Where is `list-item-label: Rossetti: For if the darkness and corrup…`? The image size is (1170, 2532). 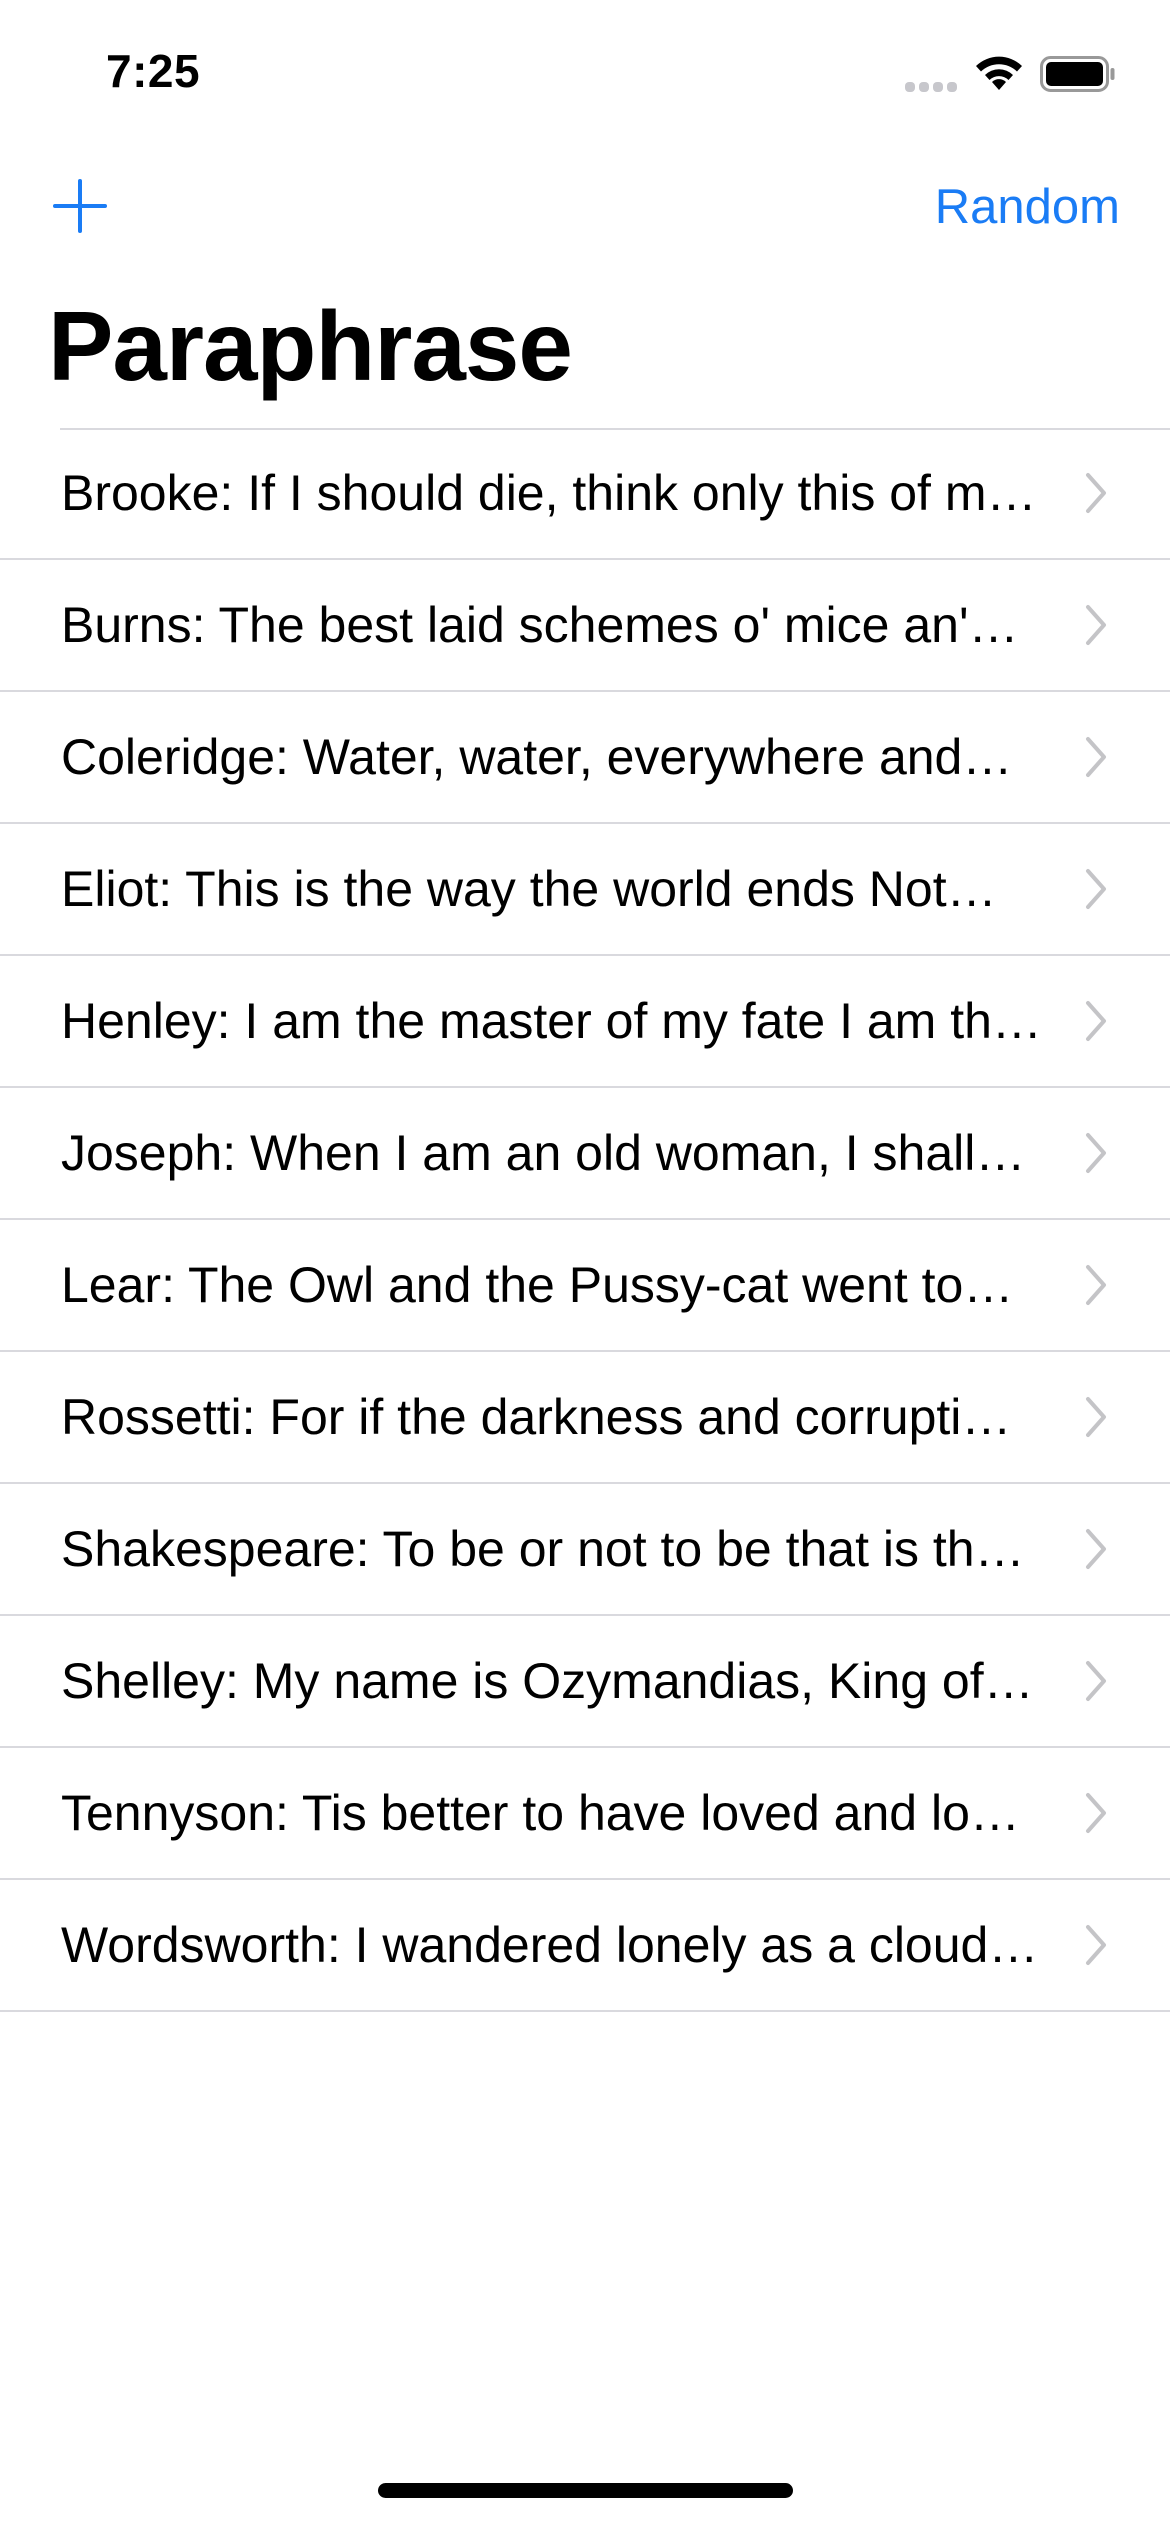 list-item-label: Rossetti: For if the darkness and corrup… is located at coordinates (536, 1417).